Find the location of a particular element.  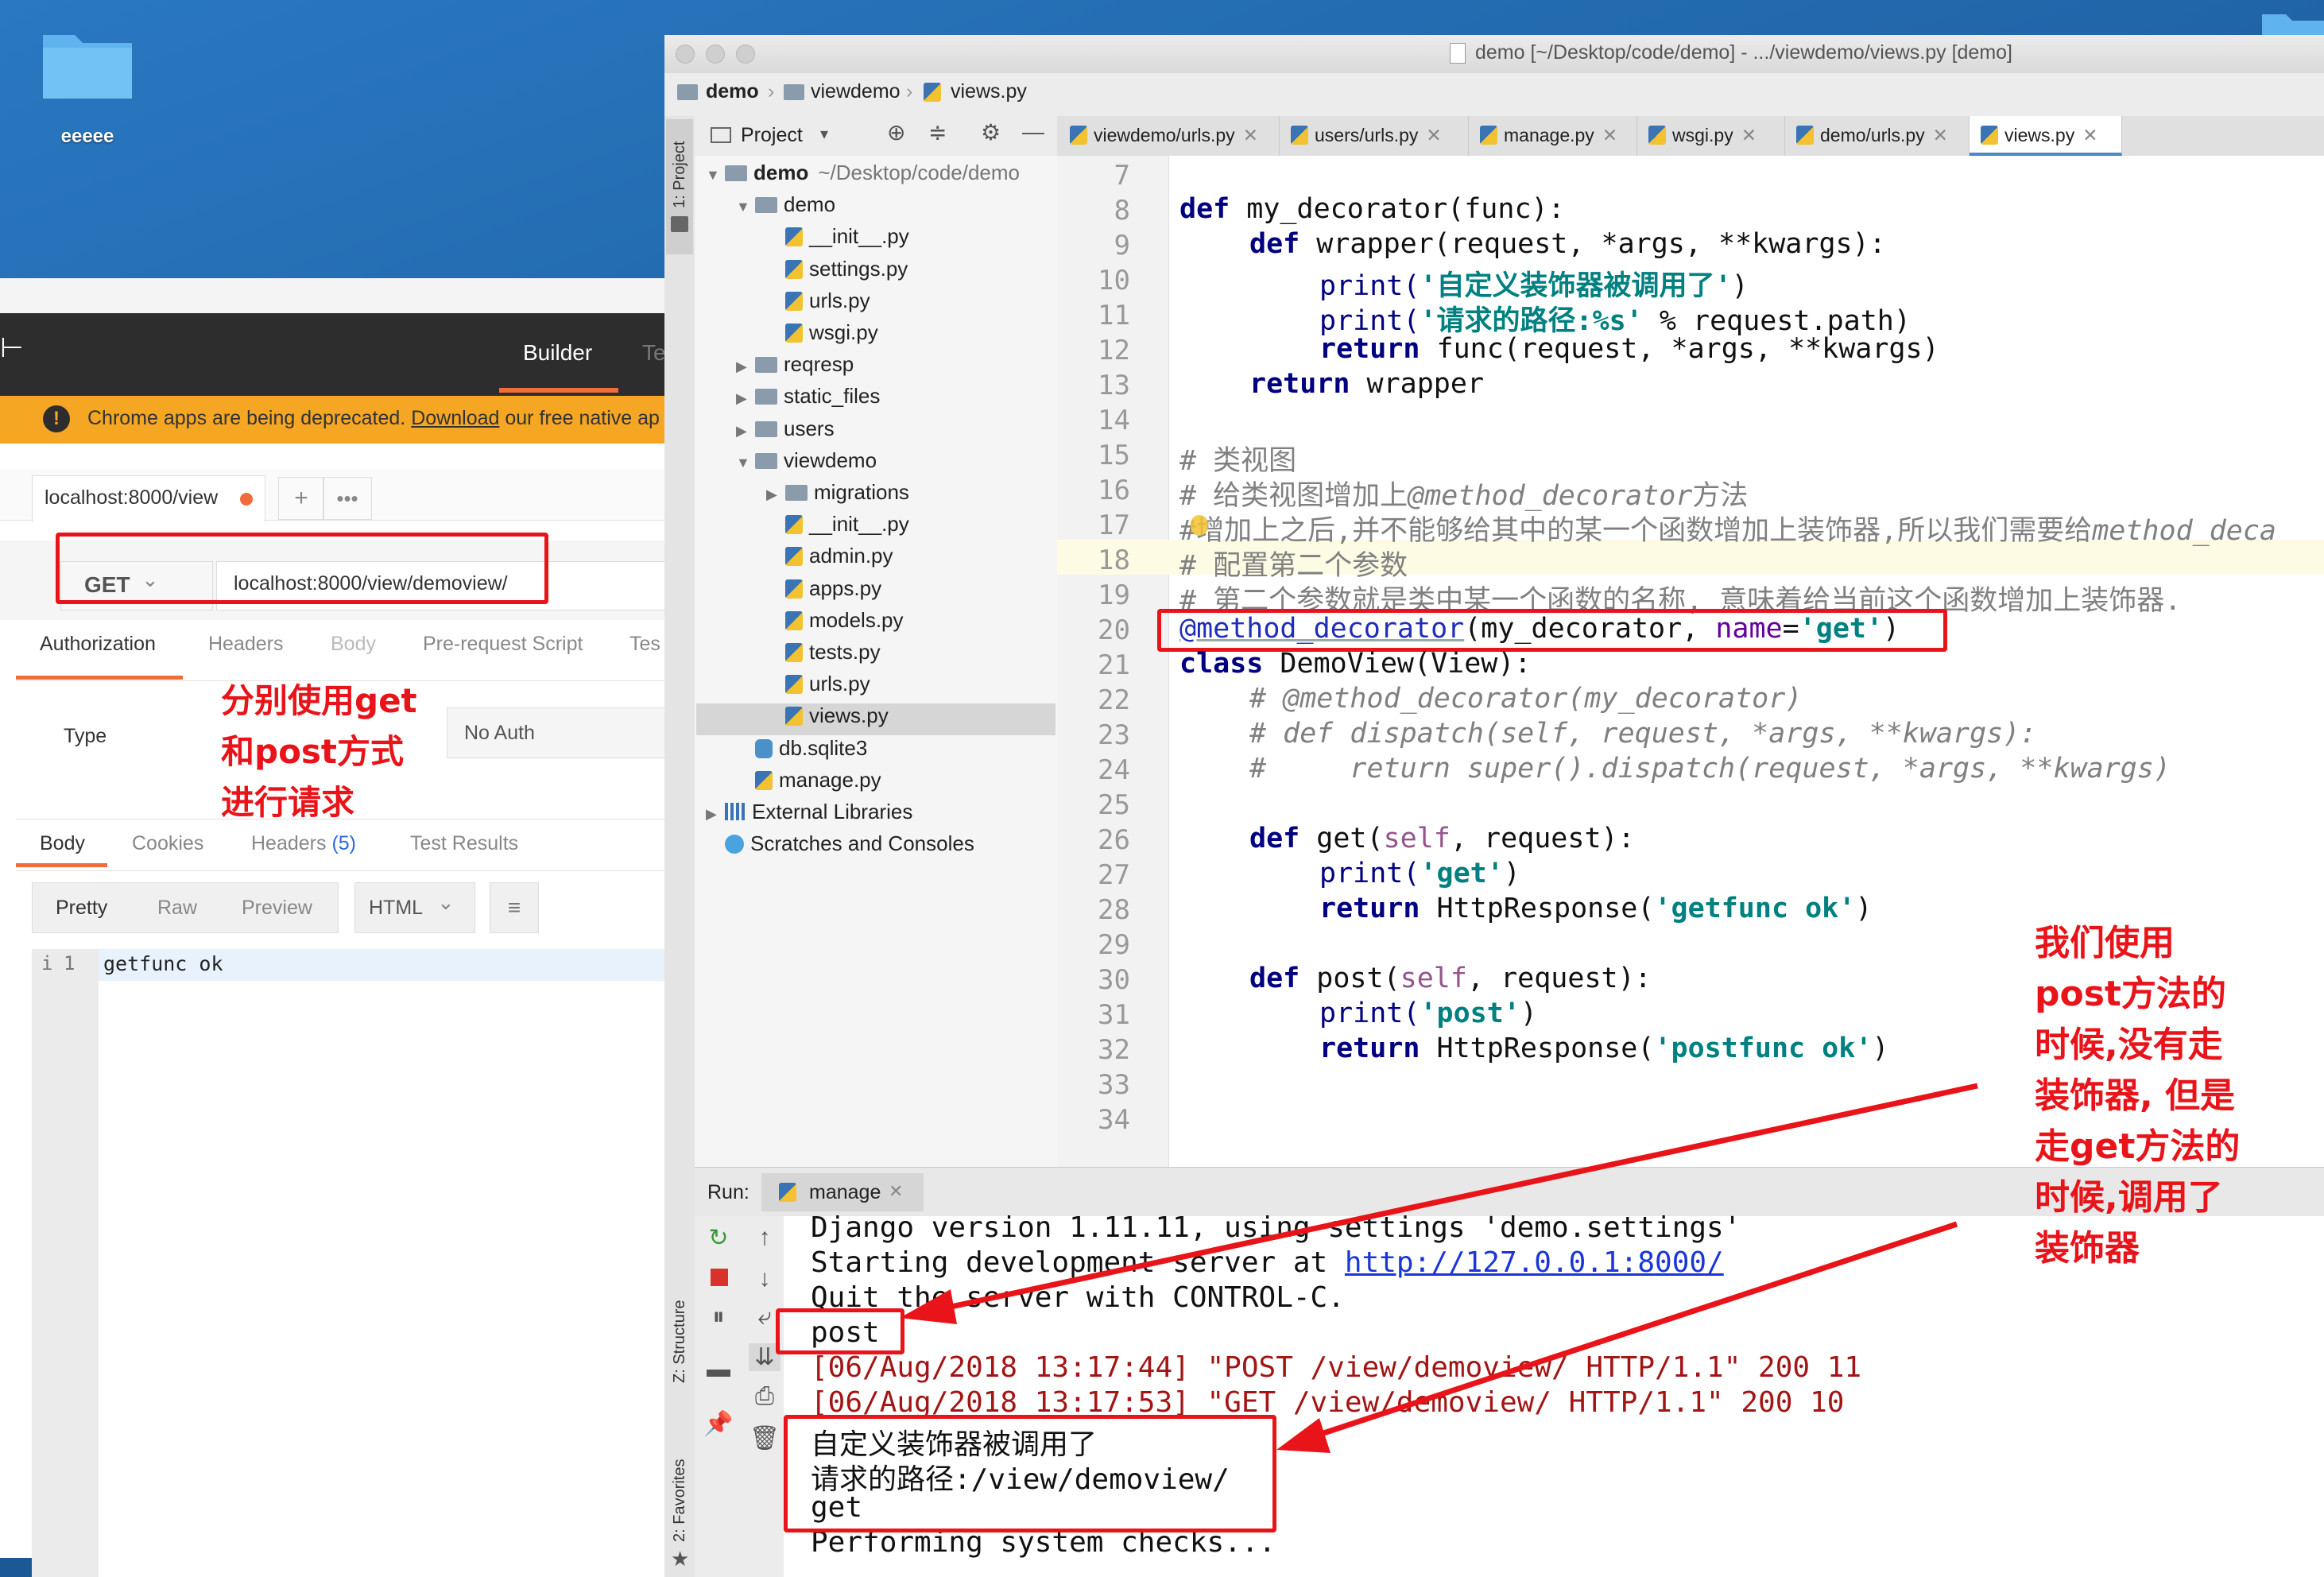

close-window-button is located at coordinates (685, 54).